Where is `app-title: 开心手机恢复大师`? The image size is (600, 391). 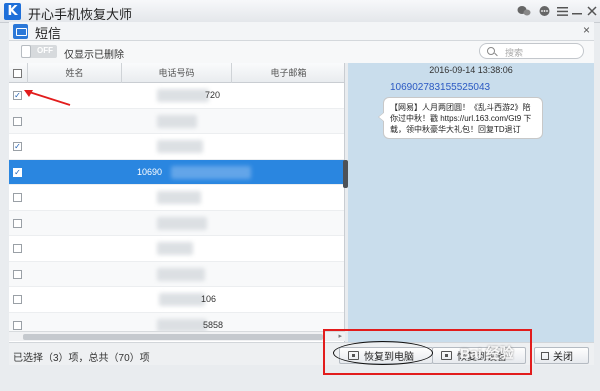 app-title: 开心手机恢复大师 is located at coordinates (80, 14).